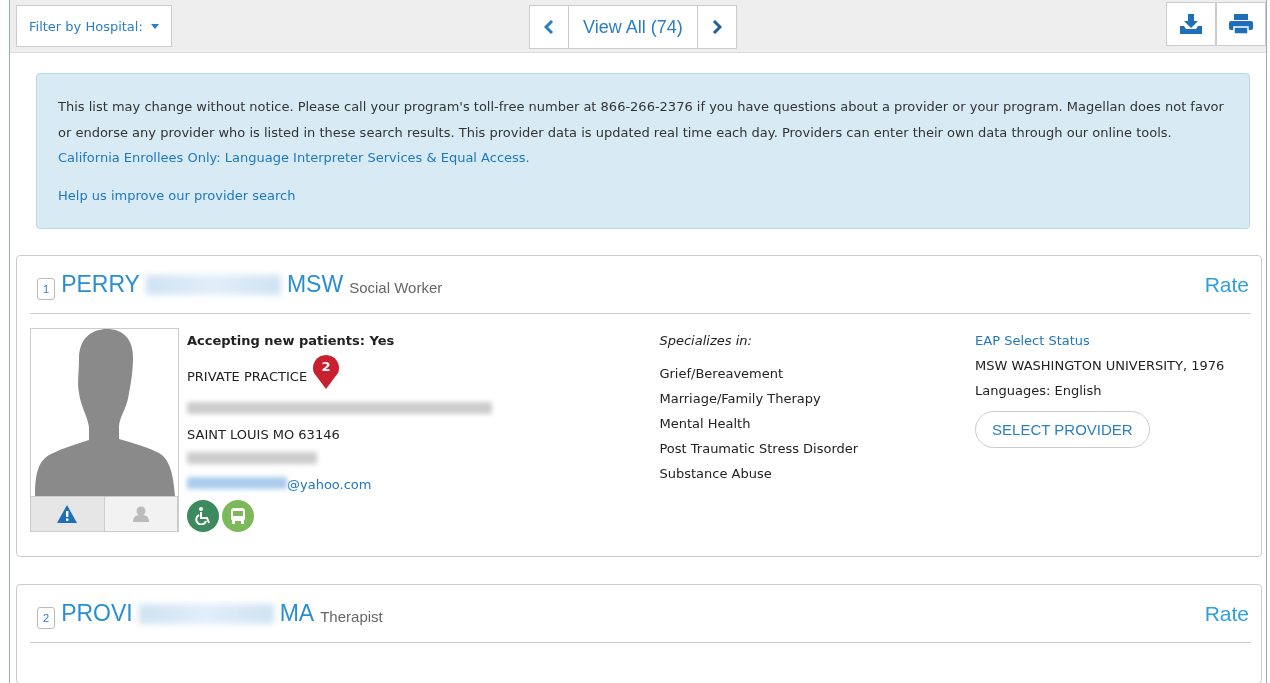 The width and height of the screenshot is (1270, 683). I want to click on specialty-item: Grief/Bereavement, so click(722, 374).